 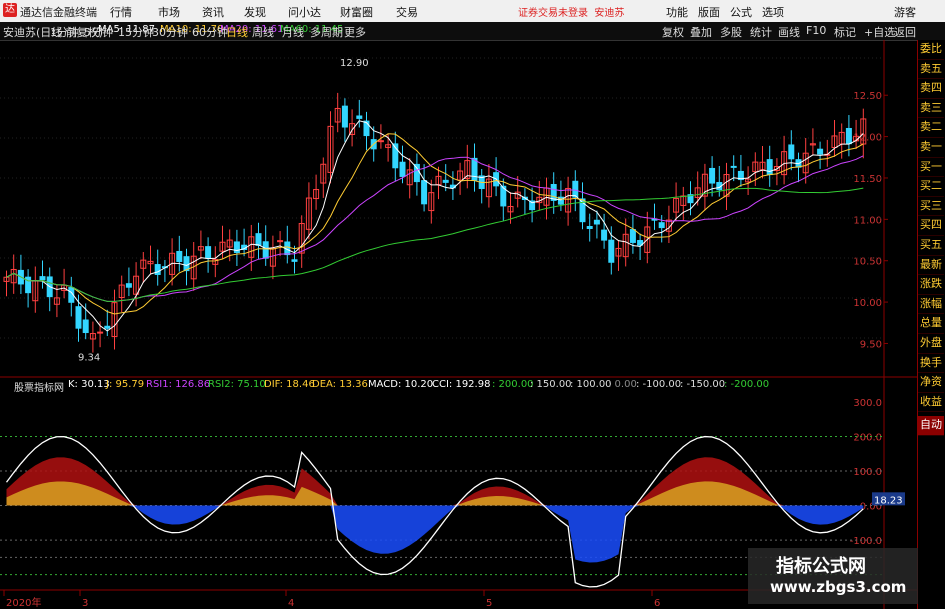 I want to click on sidebar-item-7: 买二, so click(x=931, y=187).